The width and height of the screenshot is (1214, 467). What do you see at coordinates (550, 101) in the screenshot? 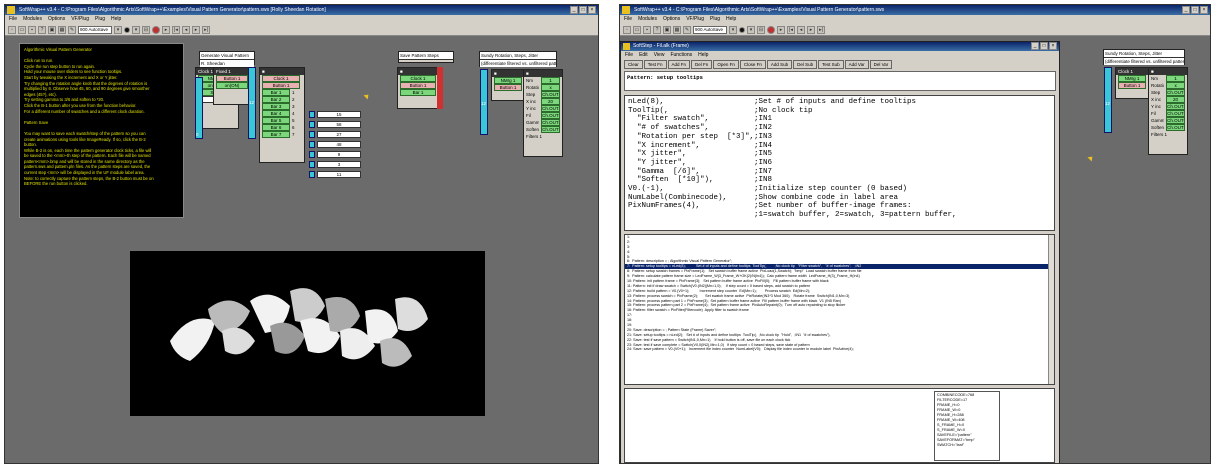
I see `param-value: 20` at bounding box center [550, 101].